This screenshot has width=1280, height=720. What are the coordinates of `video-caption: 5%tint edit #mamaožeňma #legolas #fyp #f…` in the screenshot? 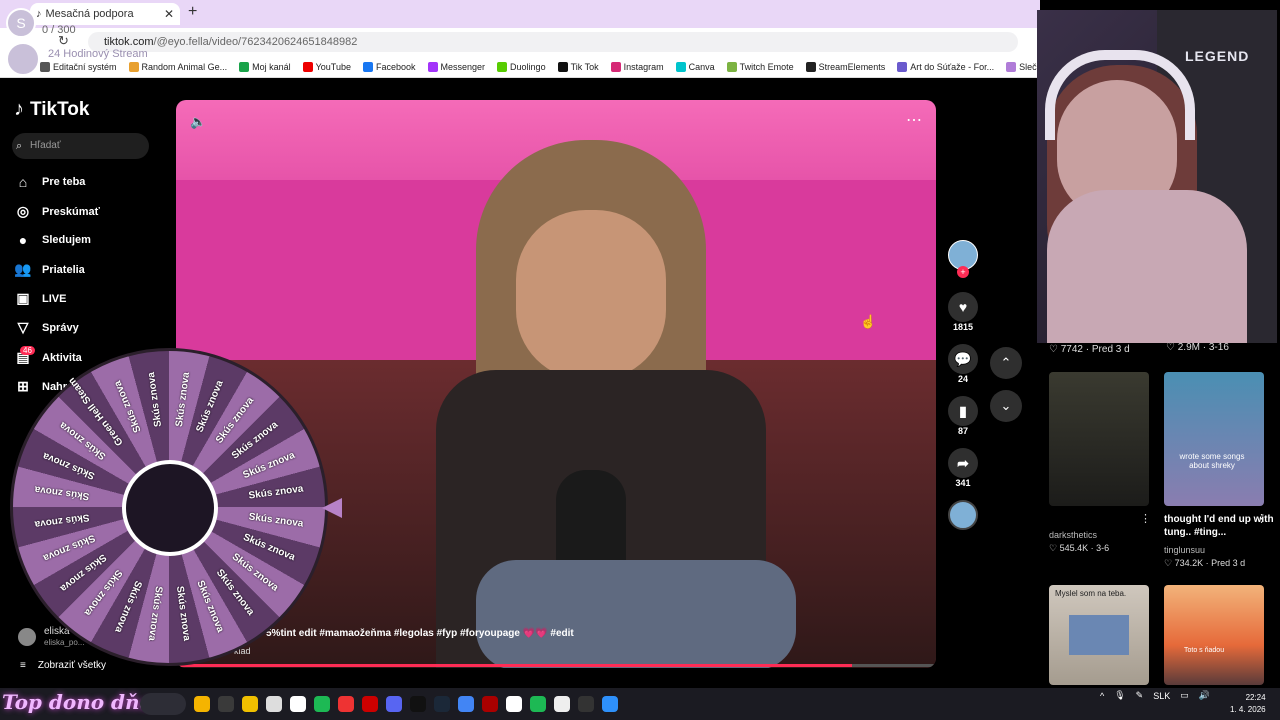 It's located at (420, 633).